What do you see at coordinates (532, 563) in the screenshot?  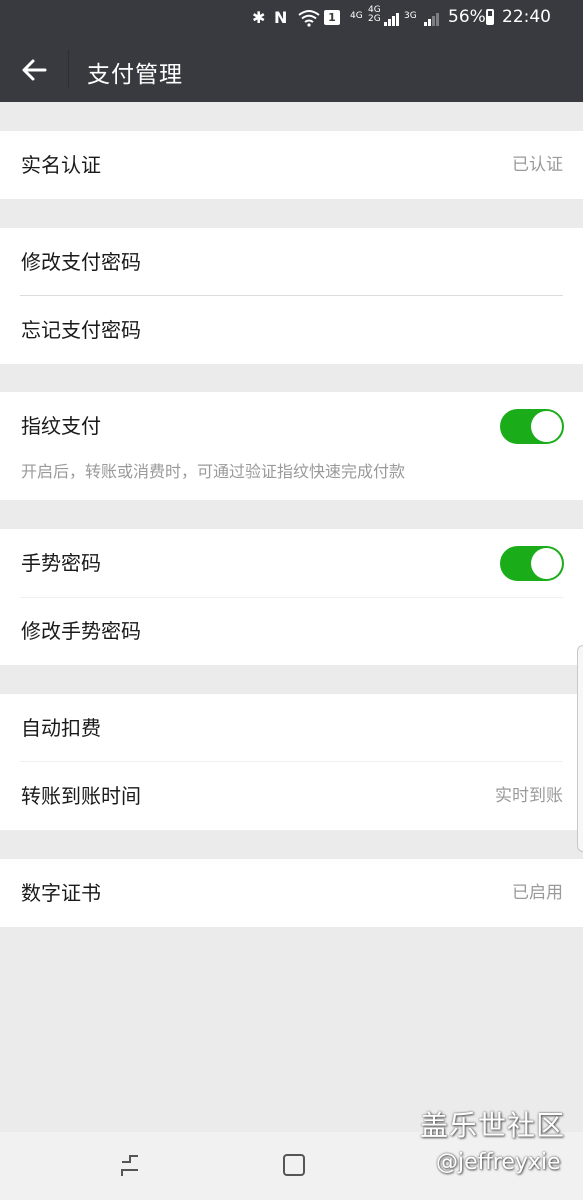 I see `gesture-password-toggle` at bounding box center [532, 563].